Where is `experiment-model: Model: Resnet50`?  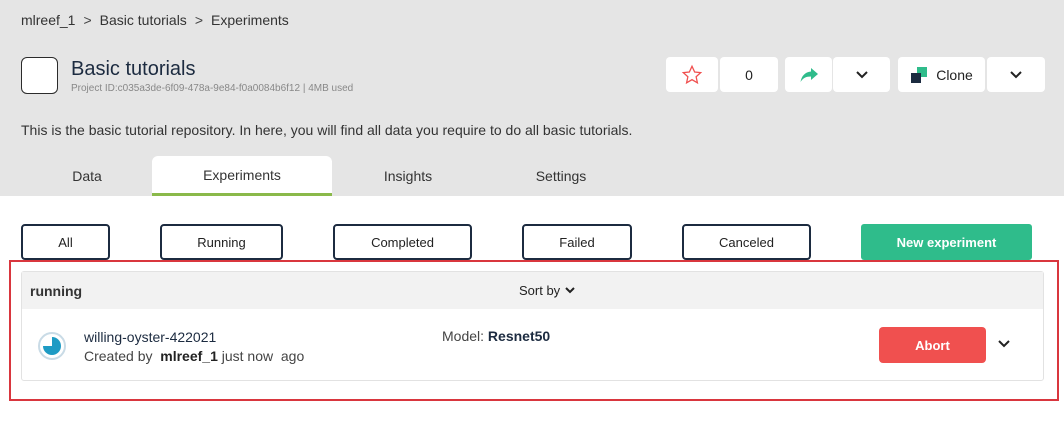 experiment-model: Model: Resnet50 is located at coordinates (496, 336).